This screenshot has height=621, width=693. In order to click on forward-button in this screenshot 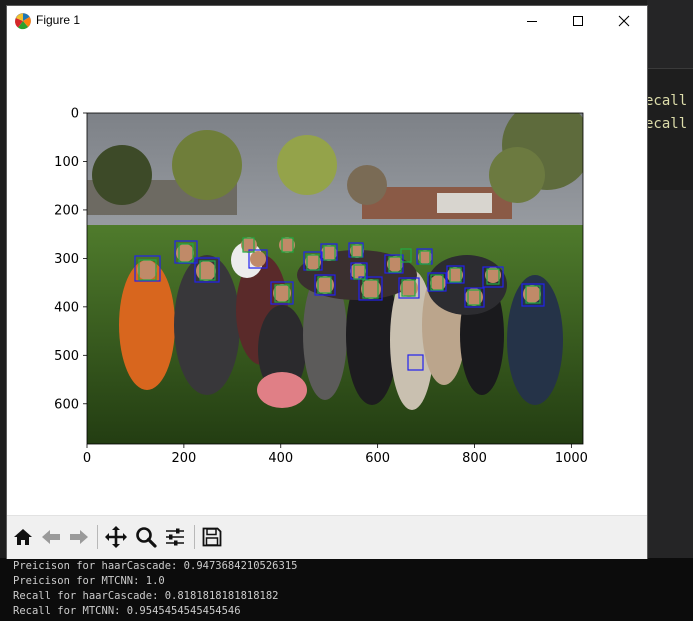, I will do `click(79, 537)`.